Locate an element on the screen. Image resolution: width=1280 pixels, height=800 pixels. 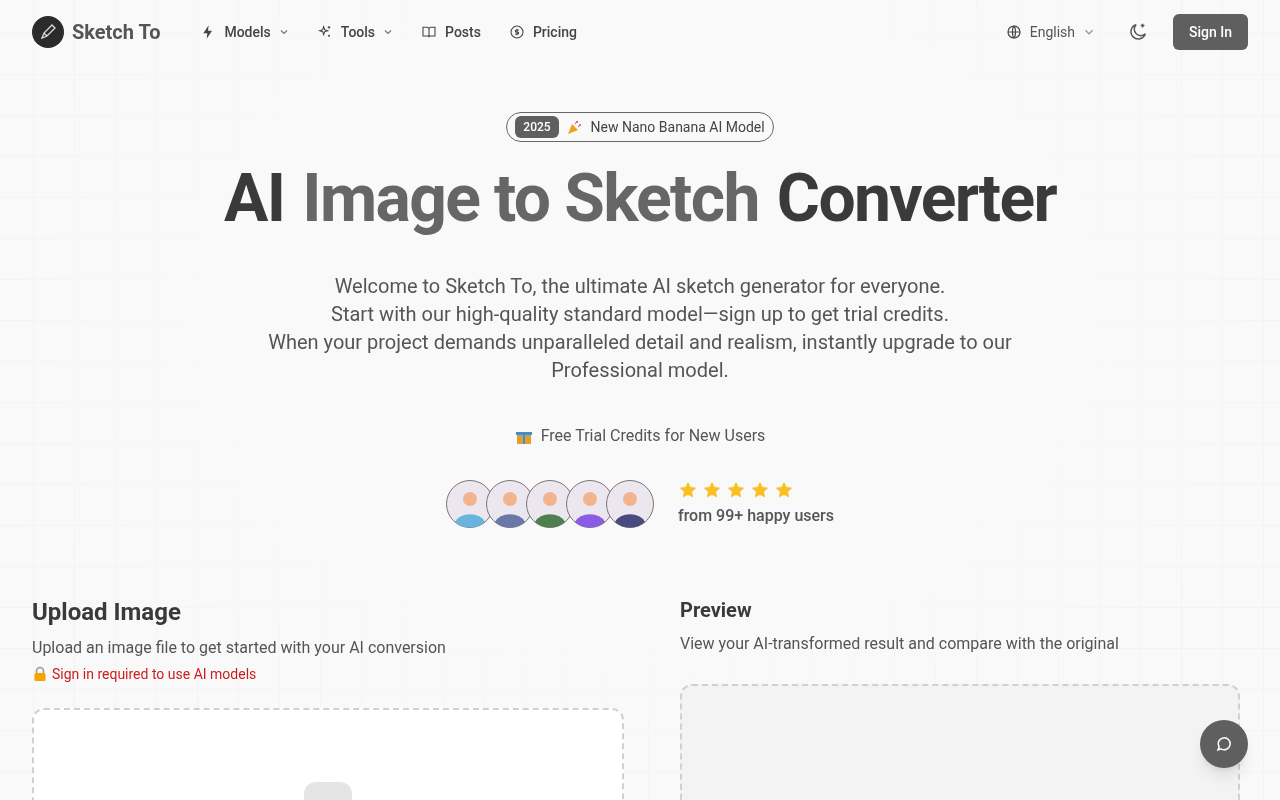
hero-description: Welcome to Sketch To, the ultimate AI sketch generator for everyone. Start with our high-quality standard model—sign up to get trial credits. When your project demands unparalleled detail and realism, instantly upgrade to our Professional model. is located at coordinates (640, 328).